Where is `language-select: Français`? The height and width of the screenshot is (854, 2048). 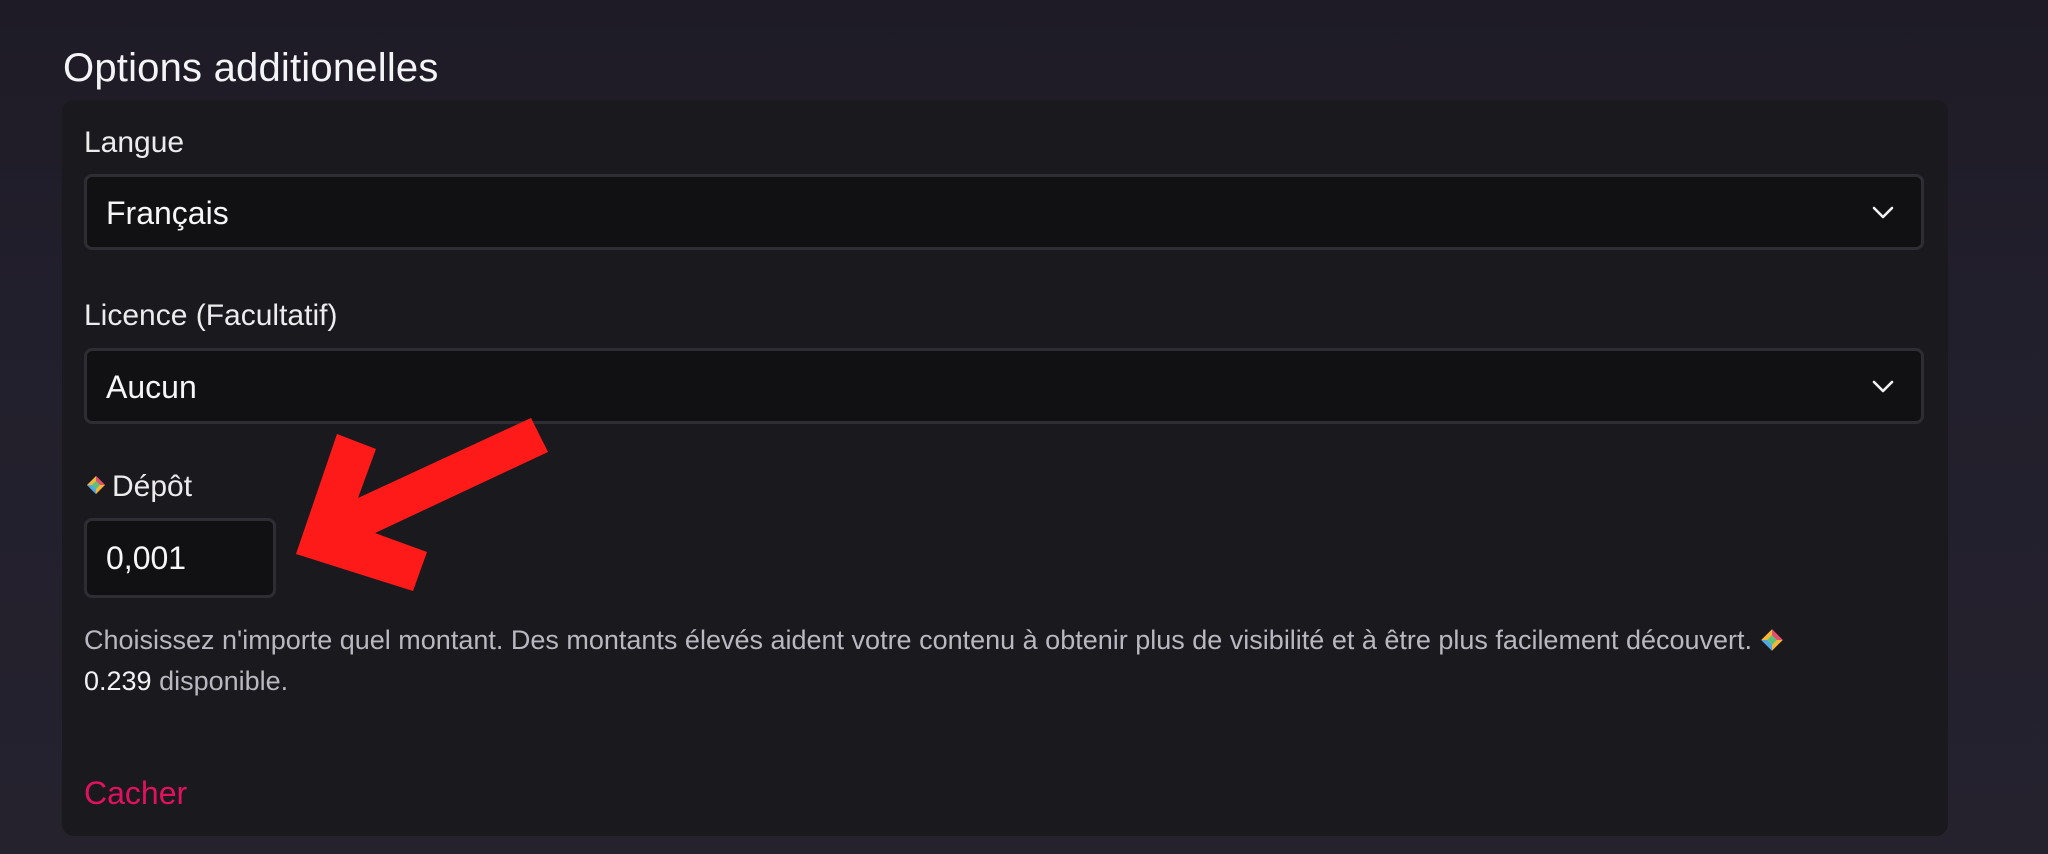
language-select: Français is located at coordinates (1004, 212).